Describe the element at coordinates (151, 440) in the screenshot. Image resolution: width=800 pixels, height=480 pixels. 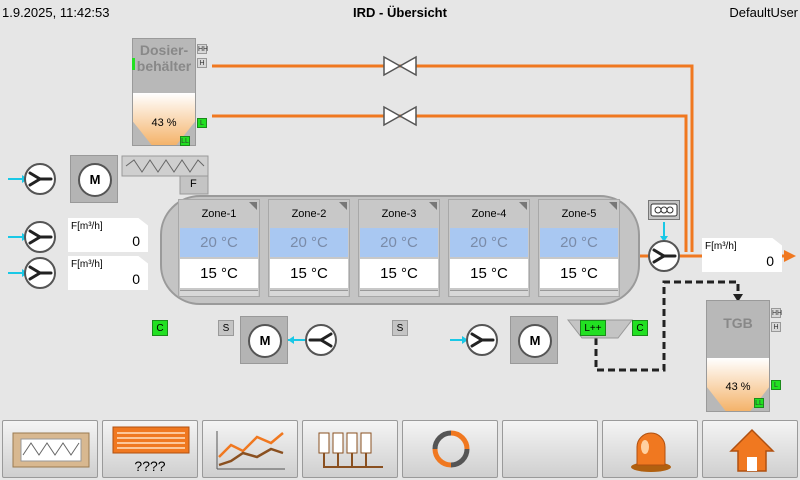
I see `recipe-list-icon` at that location.